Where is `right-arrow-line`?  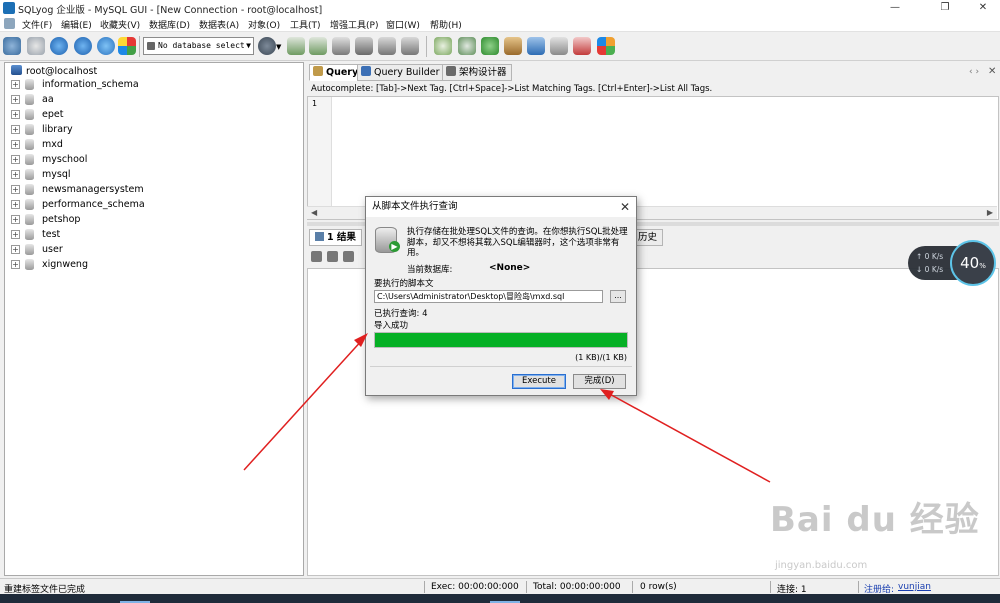 right-arrow-line is located at coordinates (688, 437).